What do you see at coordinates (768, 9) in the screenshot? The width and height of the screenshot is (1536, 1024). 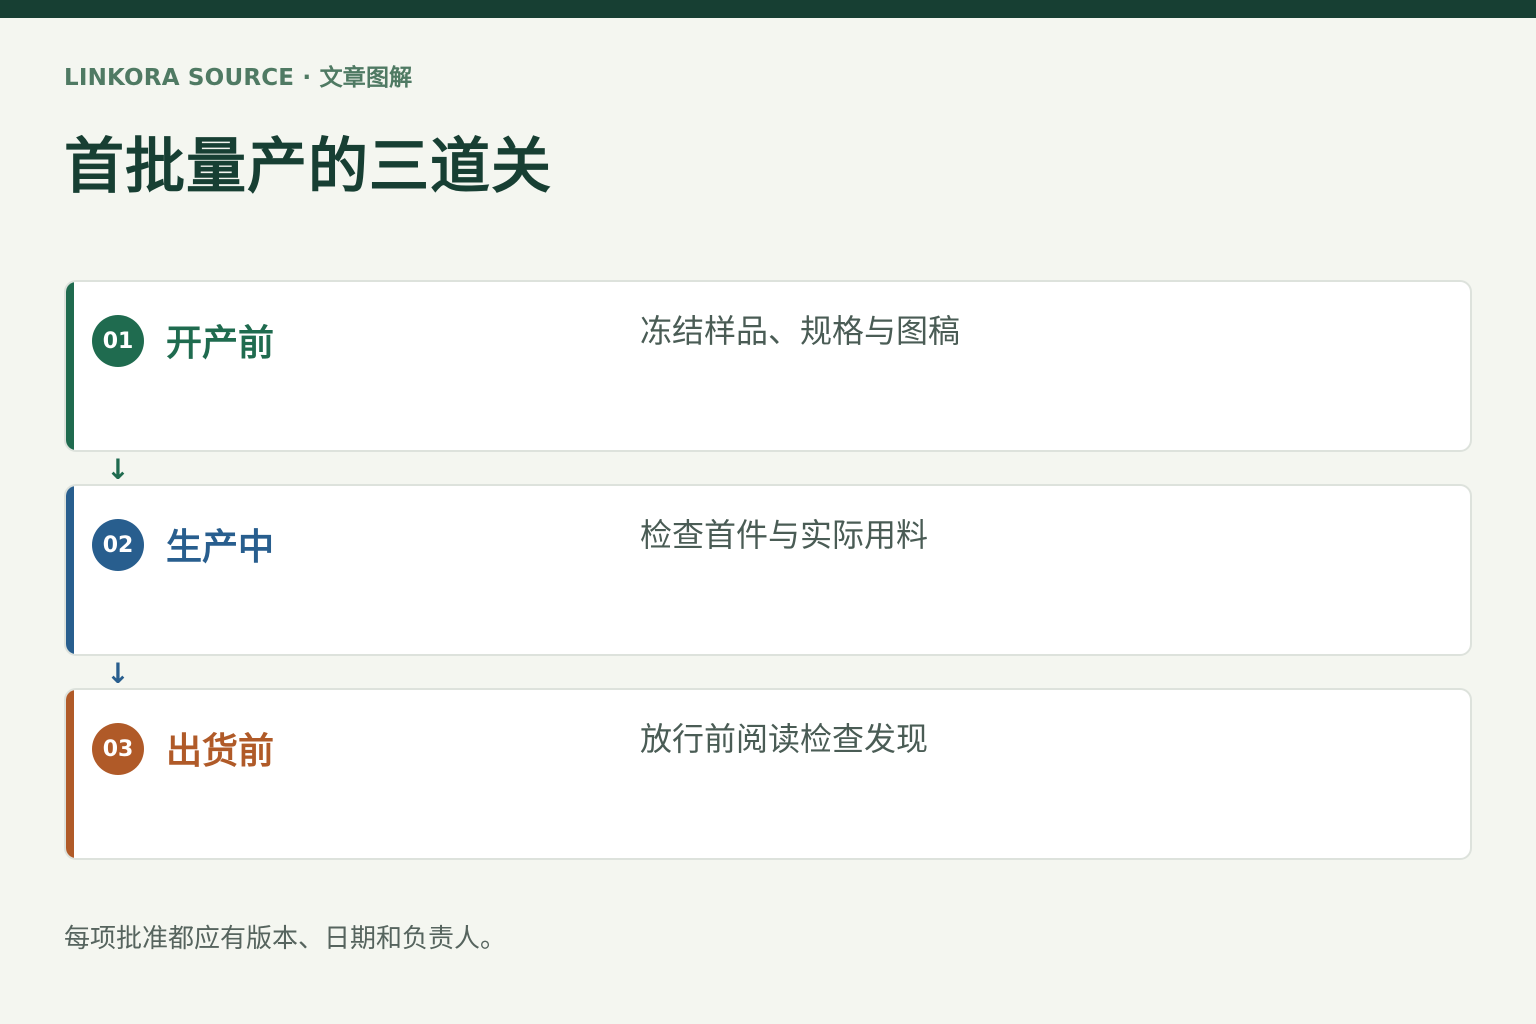 I see `top-accent-bar` at bounding box center [768, 9].